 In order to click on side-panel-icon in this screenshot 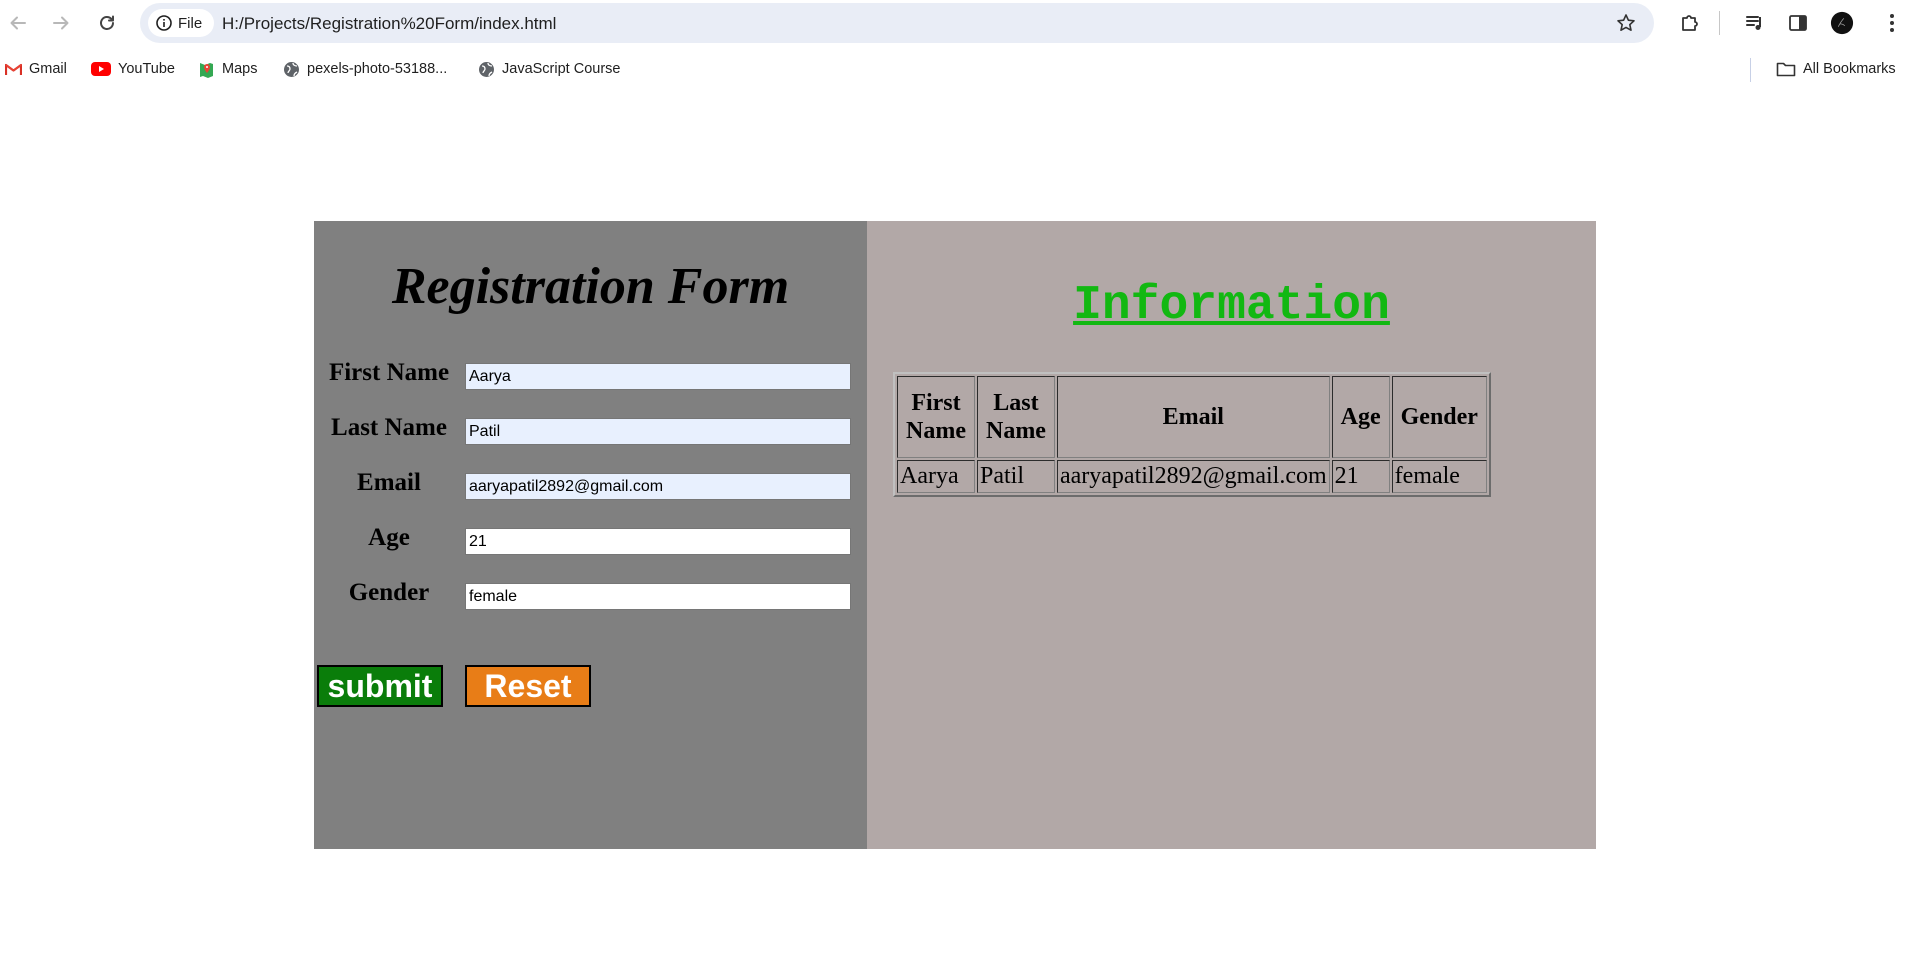, I will do `click(1798, 23)`.